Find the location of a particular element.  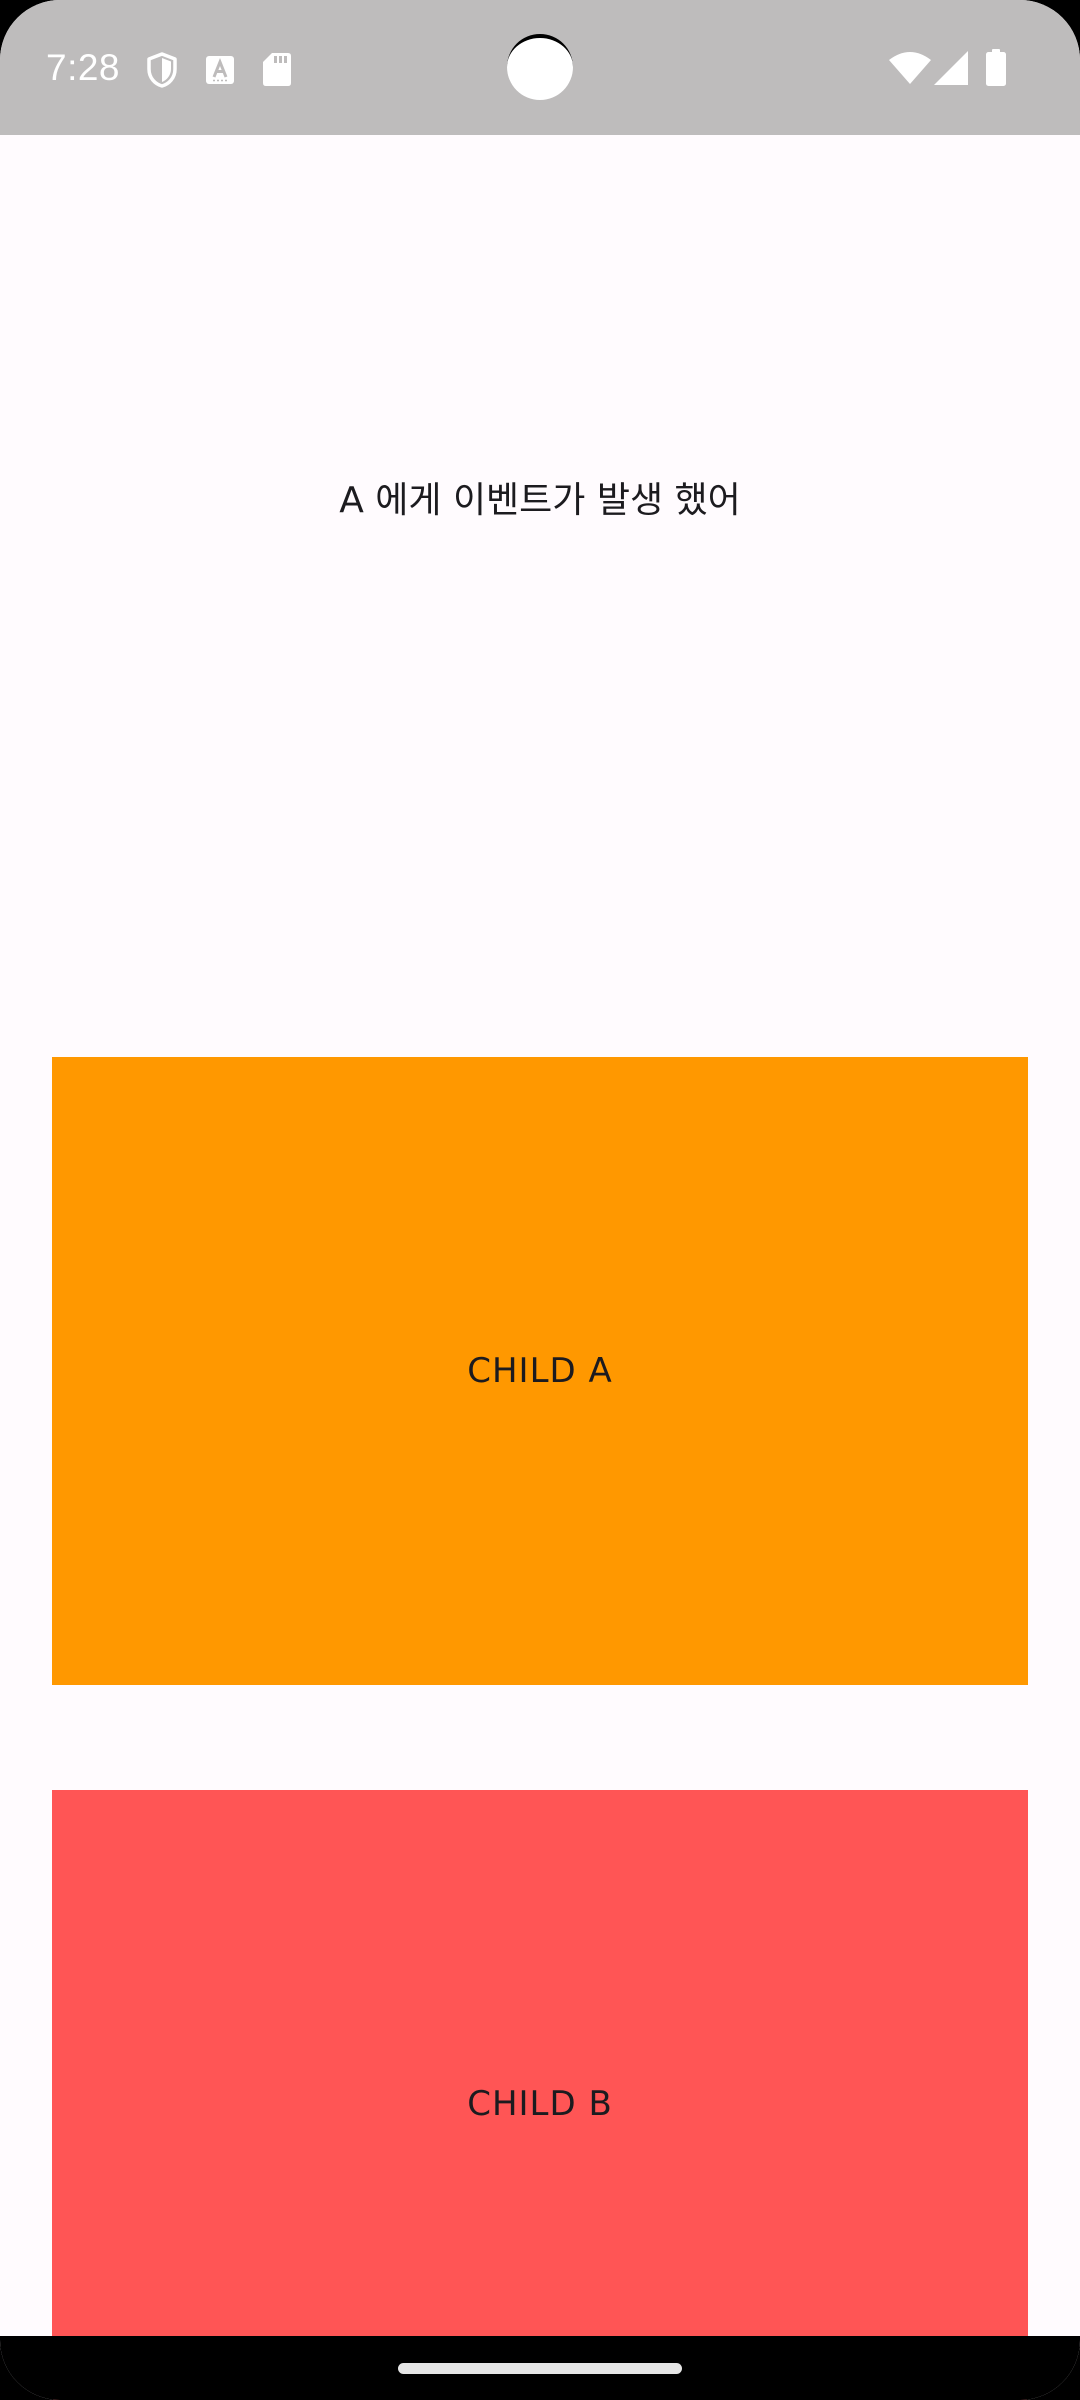

child-a-label: CHILD A is located at coordinates (540, 1371).